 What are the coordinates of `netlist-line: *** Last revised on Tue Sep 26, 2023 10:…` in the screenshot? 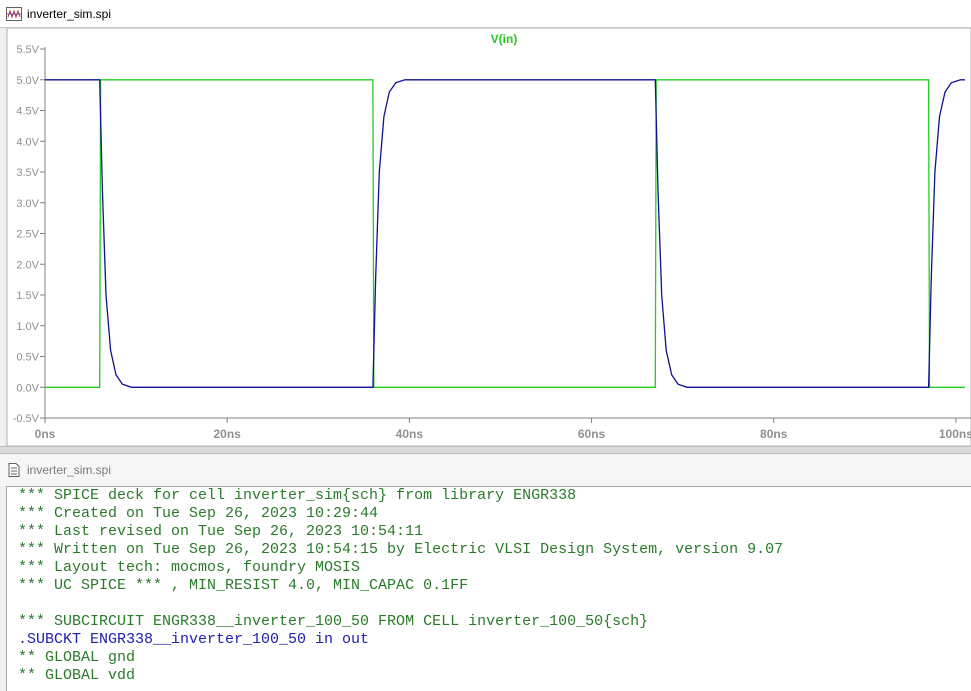 It's located at (221, 531).